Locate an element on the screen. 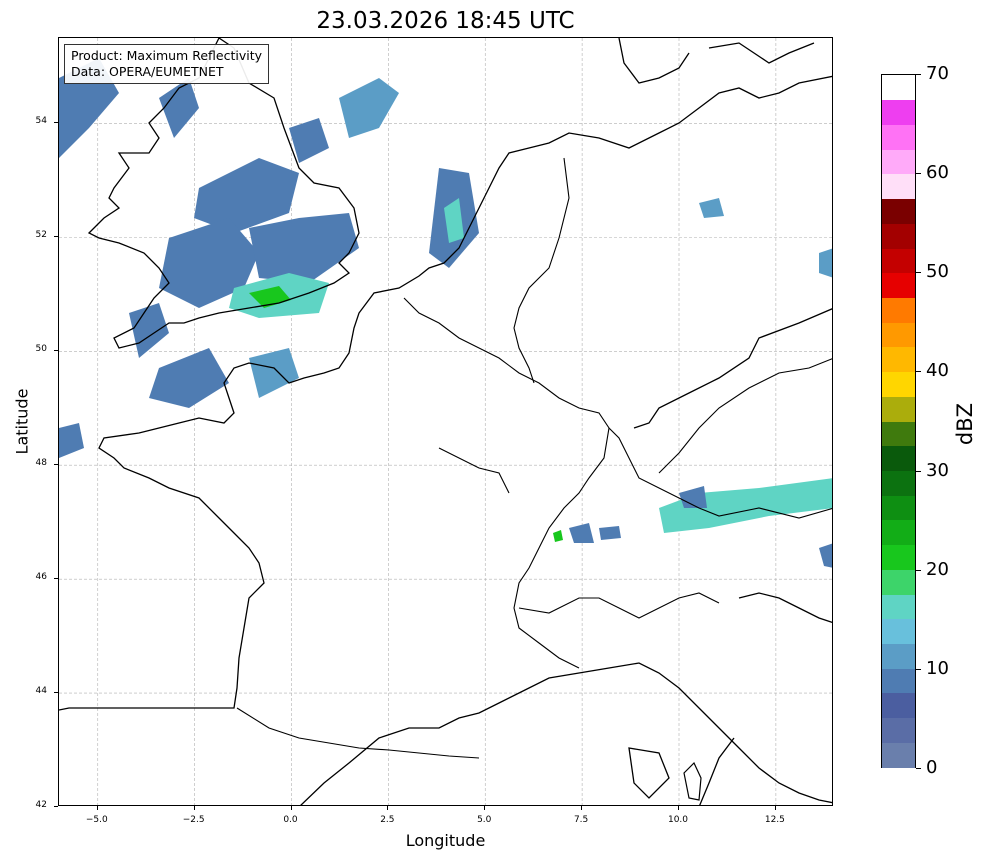 This screenshot has height=860, width=985. colorbar-tick-label: 40 is located at coordinates (937, 371).